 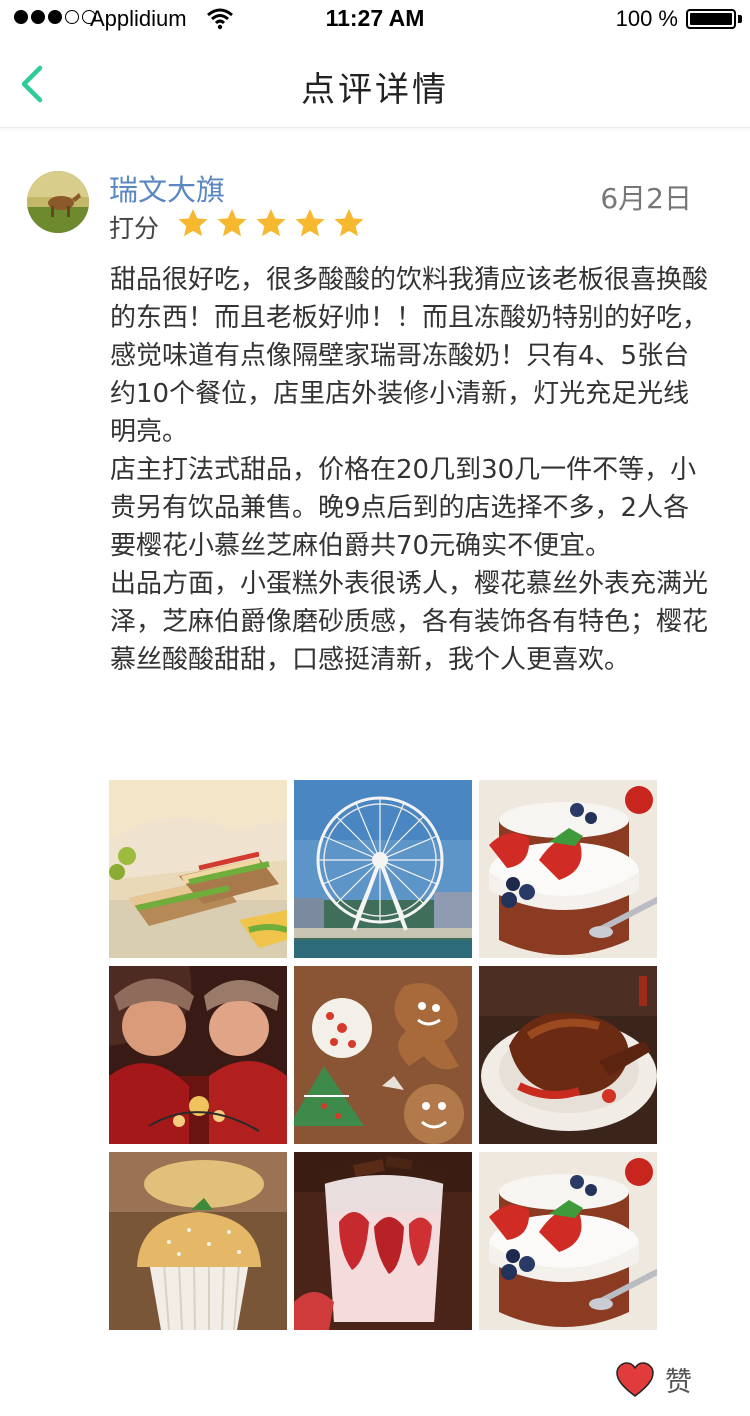 I want to click on muffin-photo, so click(x=198, y=1241).